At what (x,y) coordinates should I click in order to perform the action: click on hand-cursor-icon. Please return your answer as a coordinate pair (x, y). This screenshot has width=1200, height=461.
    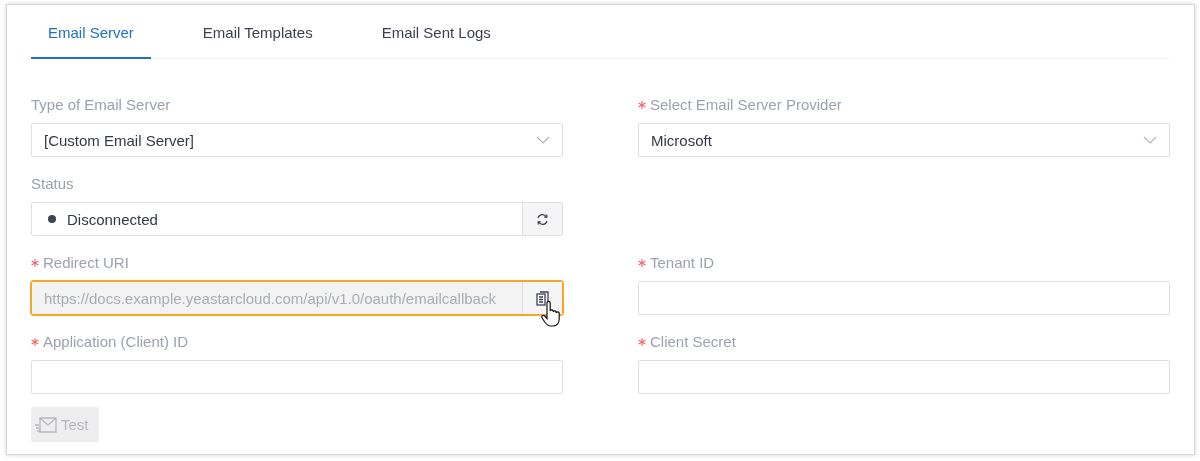
    Looking at the image, I should click on (551, 314).